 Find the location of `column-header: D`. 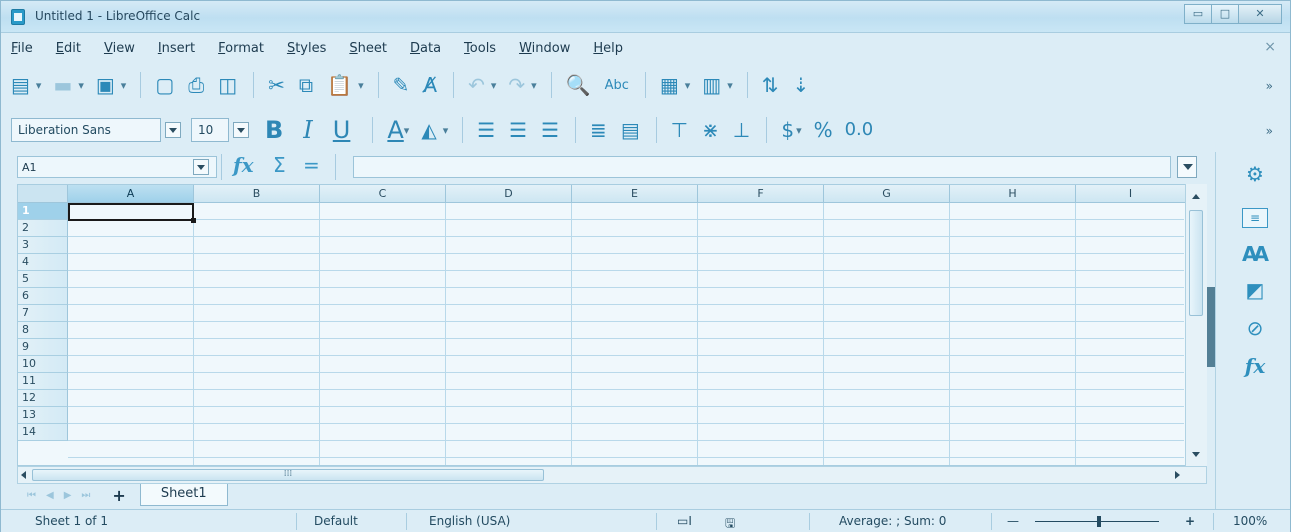

column-header: D is located at coordinates (509, 194).